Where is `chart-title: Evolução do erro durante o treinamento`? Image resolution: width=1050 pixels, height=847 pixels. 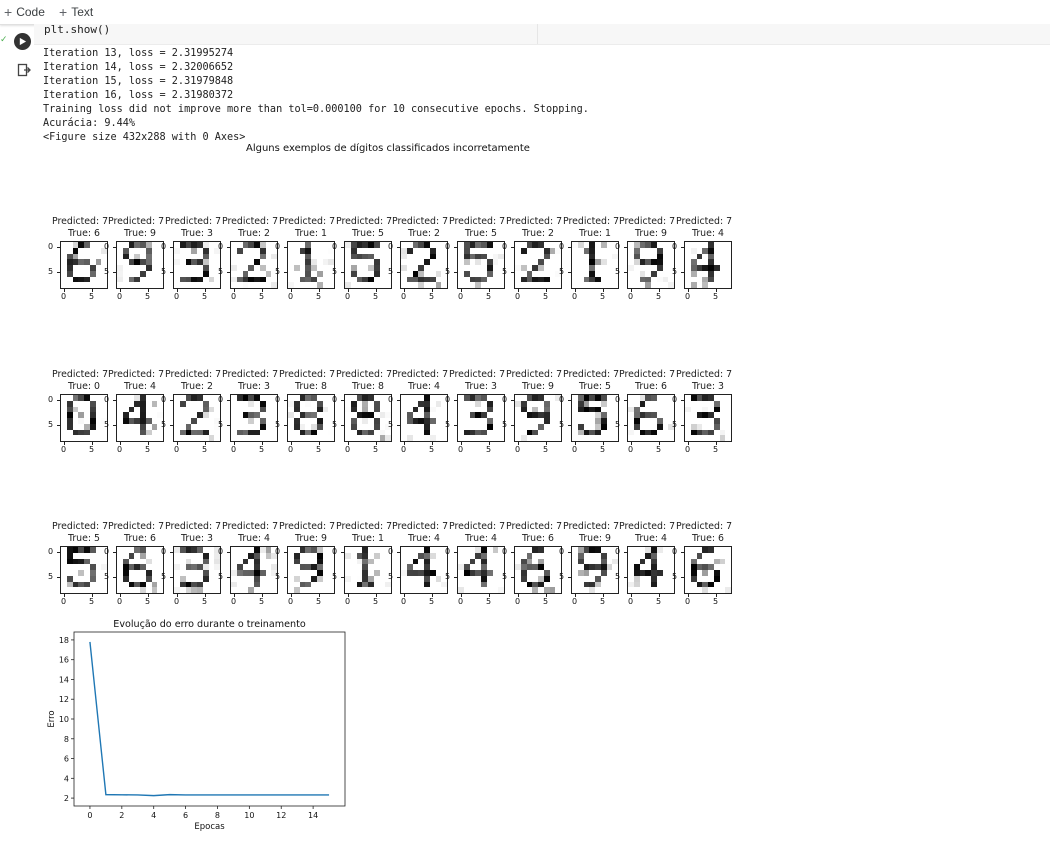 chart-title: Evolução do erro durante o treinamento is located at coordinates (209, 624).